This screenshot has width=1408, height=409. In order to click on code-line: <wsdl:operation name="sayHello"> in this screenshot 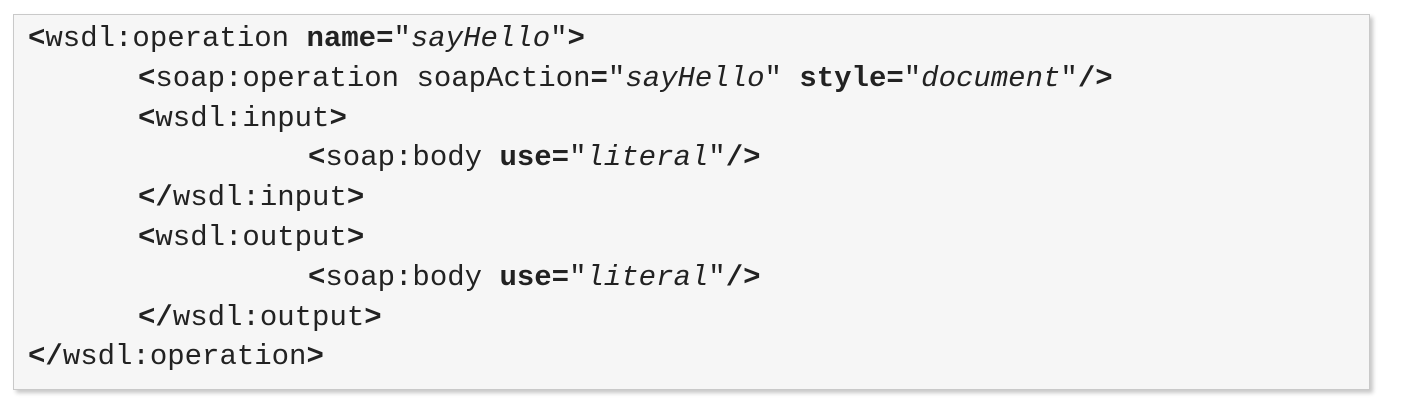, I will do `click(306, 39)`.